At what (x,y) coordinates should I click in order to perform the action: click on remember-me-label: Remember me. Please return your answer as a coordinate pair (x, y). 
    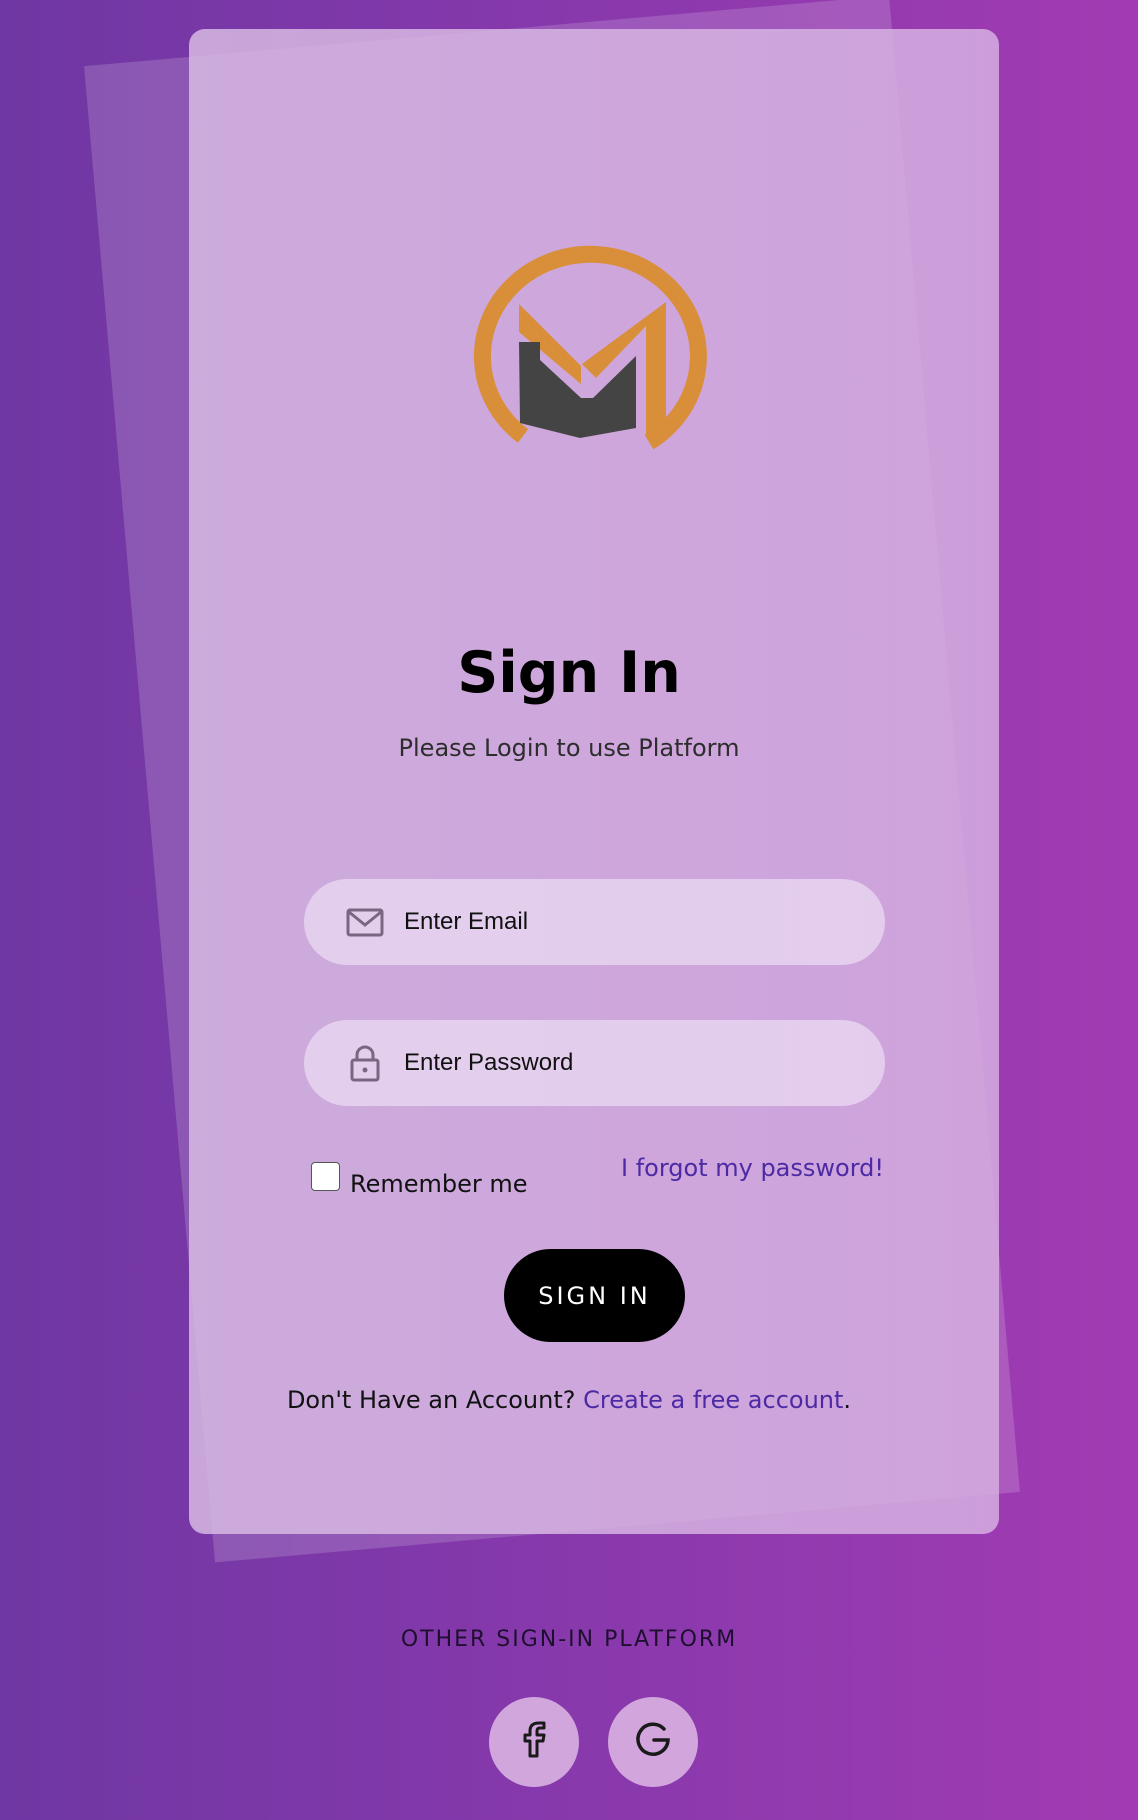
    Looking at the image, I should click on (439, 1184).